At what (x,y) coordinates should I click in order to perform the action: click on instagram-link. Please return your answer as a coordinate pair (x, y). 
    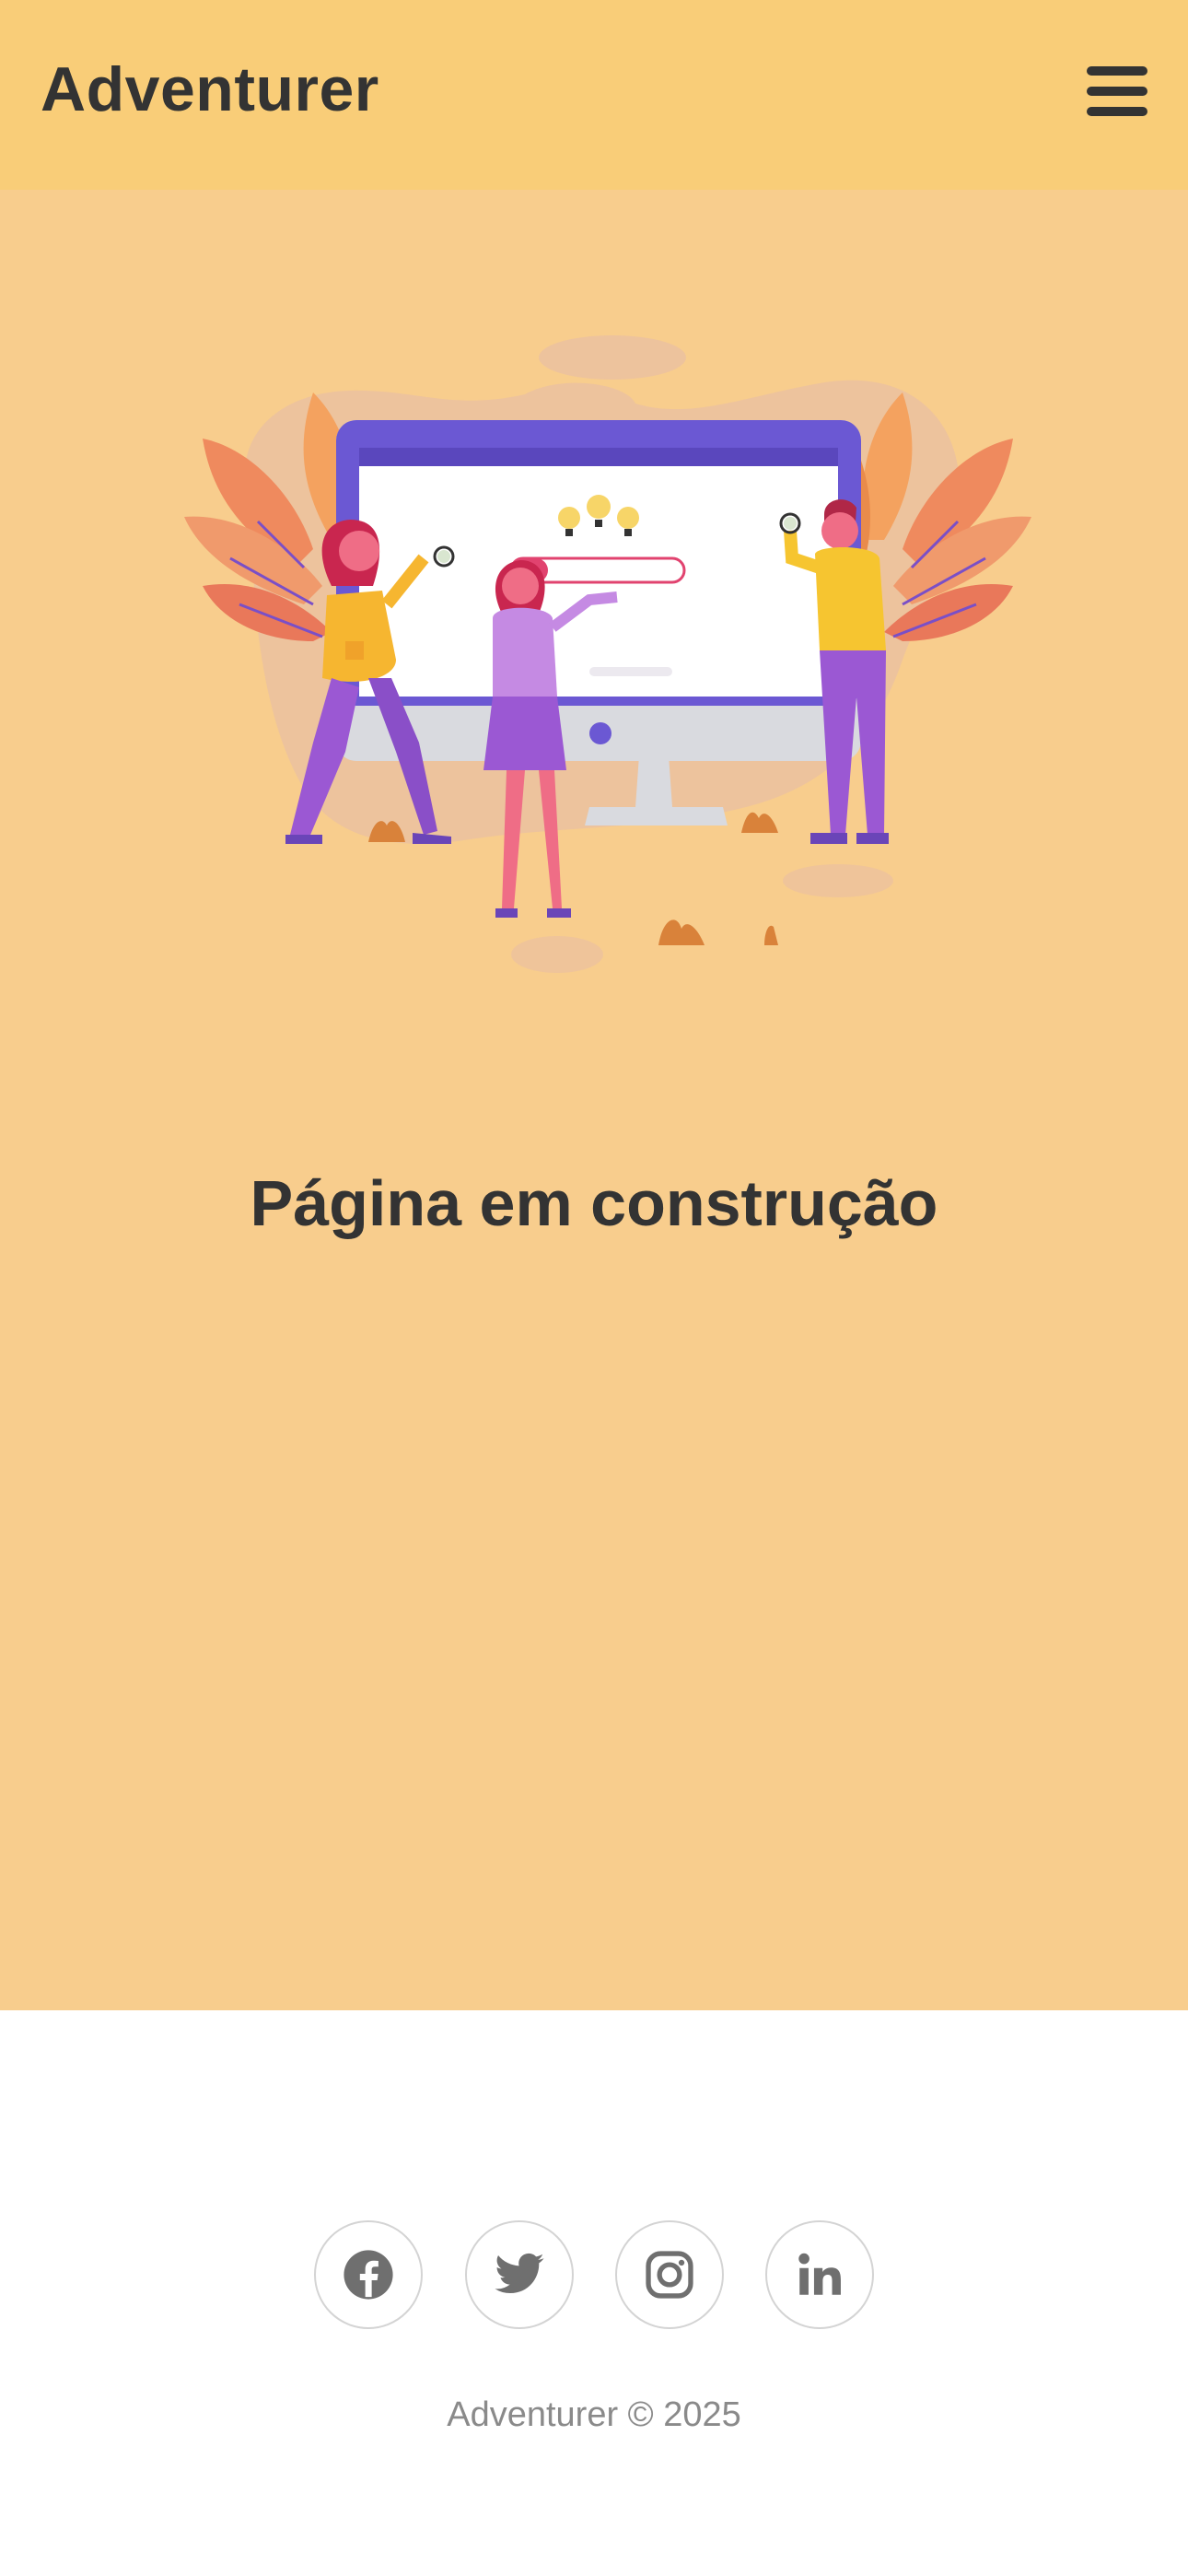
    Looking at the image, I should click on (669, 2274).